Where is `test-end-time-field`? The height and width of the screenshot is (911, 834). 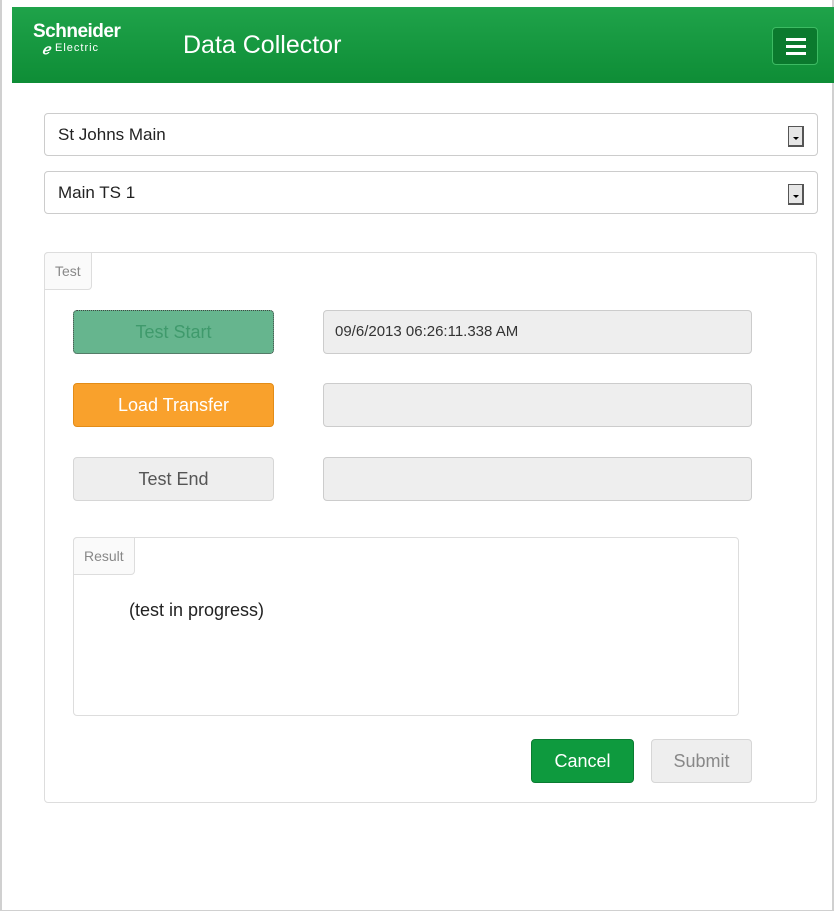 test-end-time-field is located at coordinates (537, 479).